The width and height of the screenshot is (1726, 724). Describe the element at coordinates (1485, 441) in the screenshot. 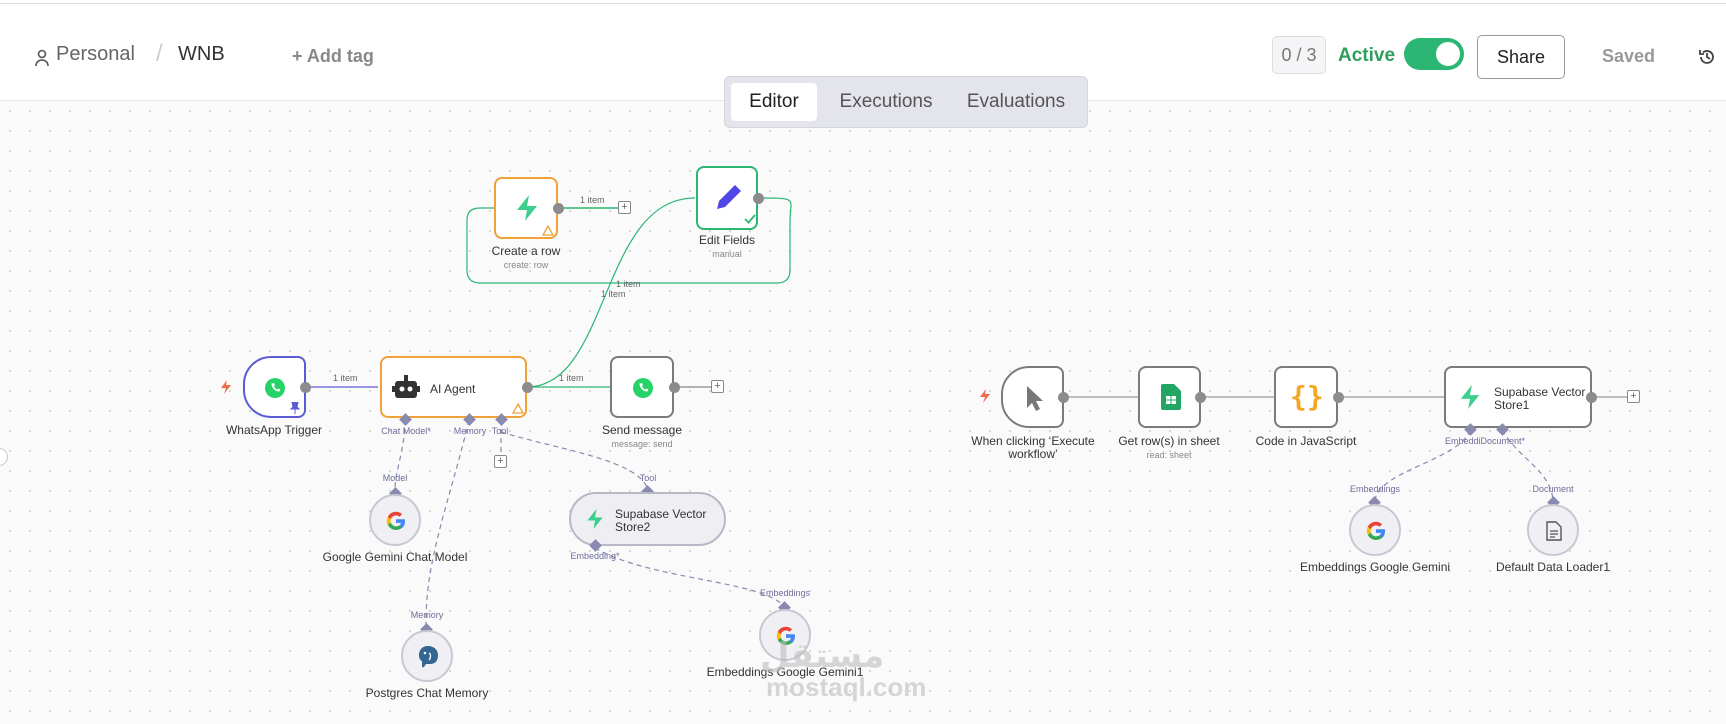

I see `port-label: EmbeddiDocument*` at that location.